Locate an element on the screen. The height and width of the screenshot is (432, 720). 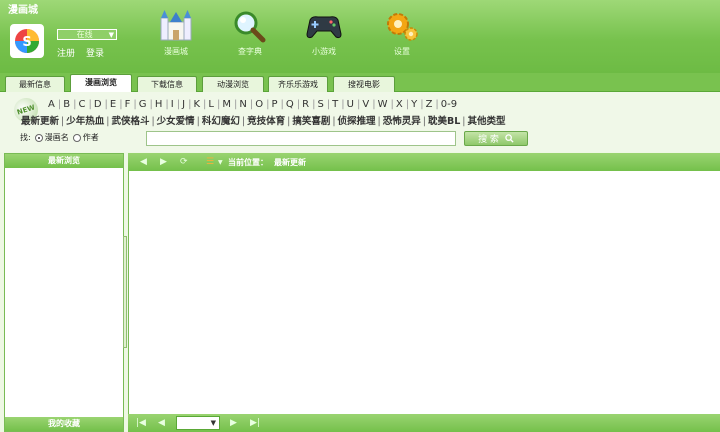
letter-link: B is located at coordinates (66, 104).